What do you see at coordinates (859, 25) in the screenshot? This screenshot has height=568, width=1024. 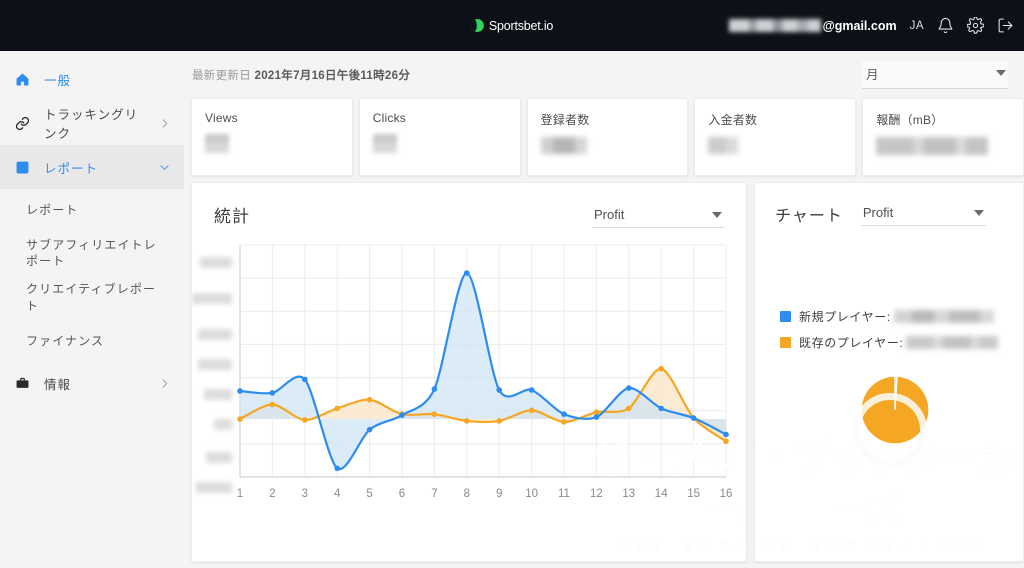 I see `user-email-domain: @gmail.com` at bounding box center [859, 25].